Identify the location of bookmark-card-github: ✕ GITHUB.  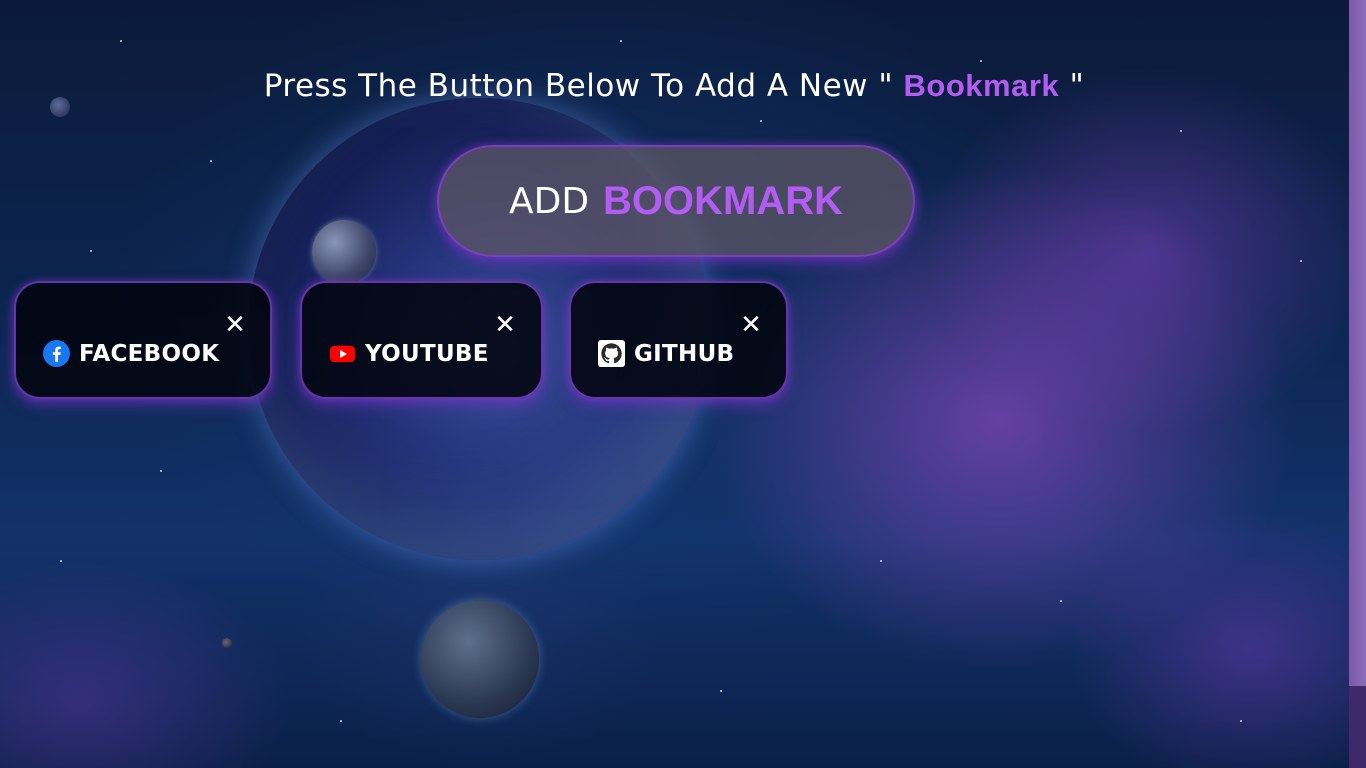
(678, 340).